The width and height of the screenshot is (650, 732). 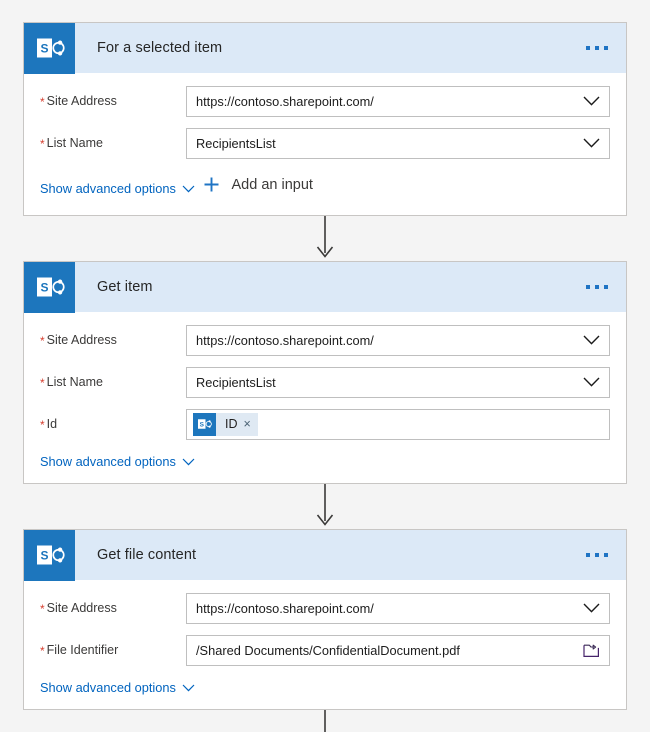 I want to click on field-label: * File Identifier, so click(x=113, y=650).